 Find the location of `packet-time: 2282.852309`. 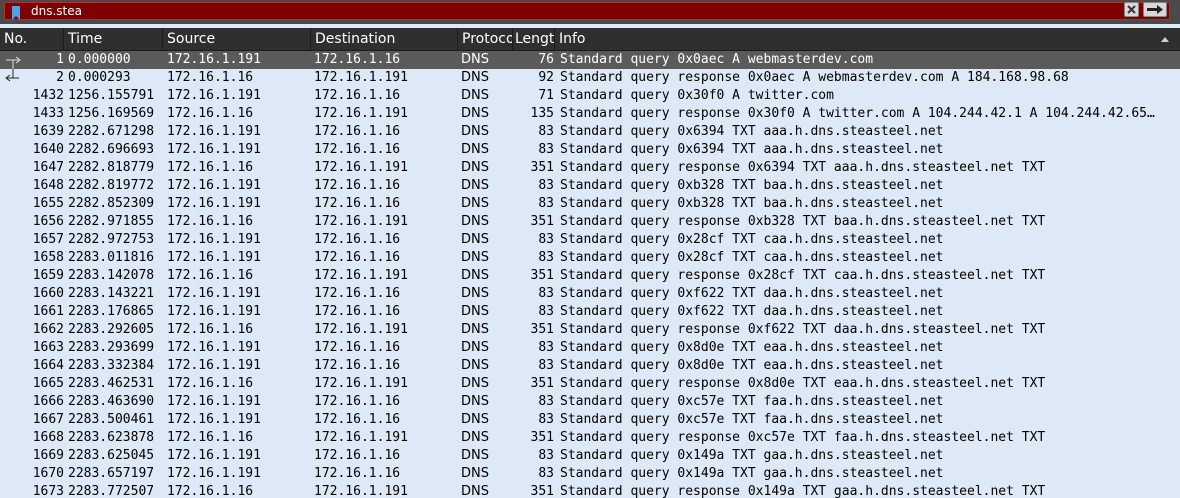

packet-time: 2282.852309 is located at coordinates (111, 203).